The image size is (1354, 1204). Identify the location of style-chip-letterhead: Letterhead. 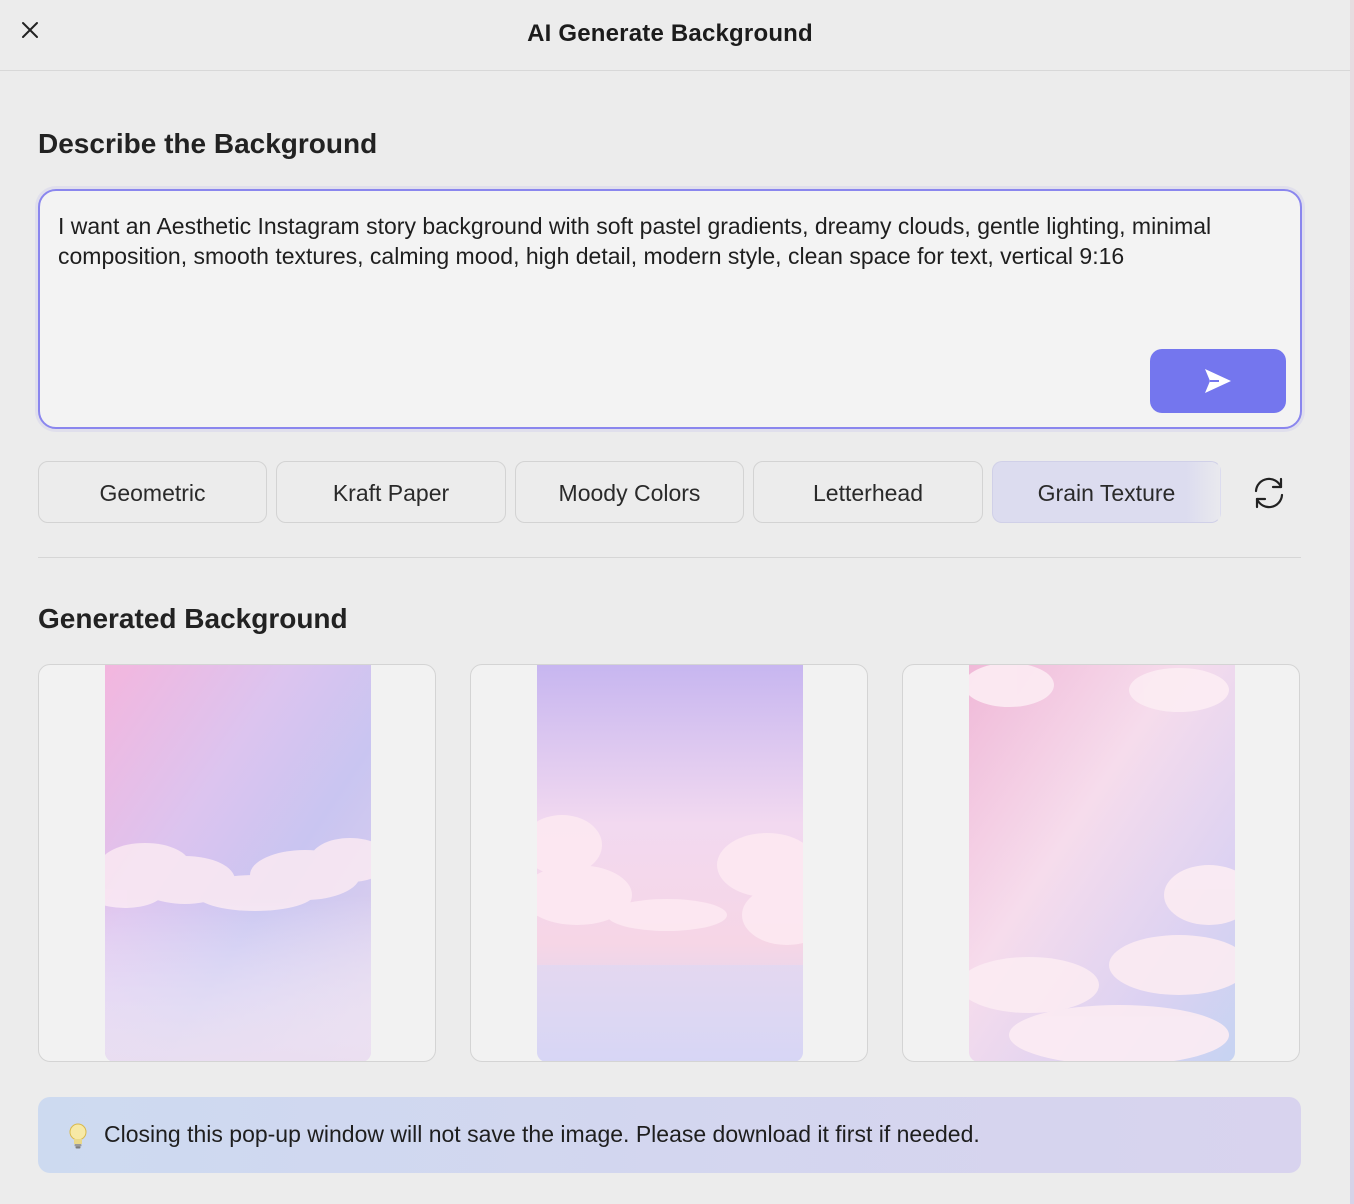
(868, 492).